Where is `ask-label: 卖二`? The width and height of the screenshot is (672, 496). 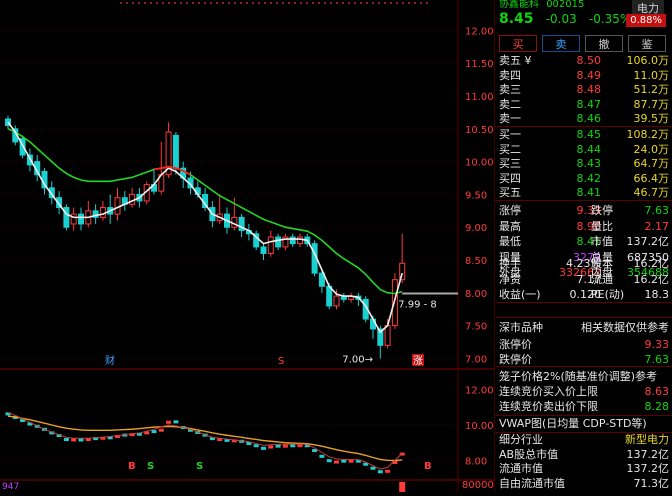
ask-label: 卖二 is located at coordinates (510, 104).